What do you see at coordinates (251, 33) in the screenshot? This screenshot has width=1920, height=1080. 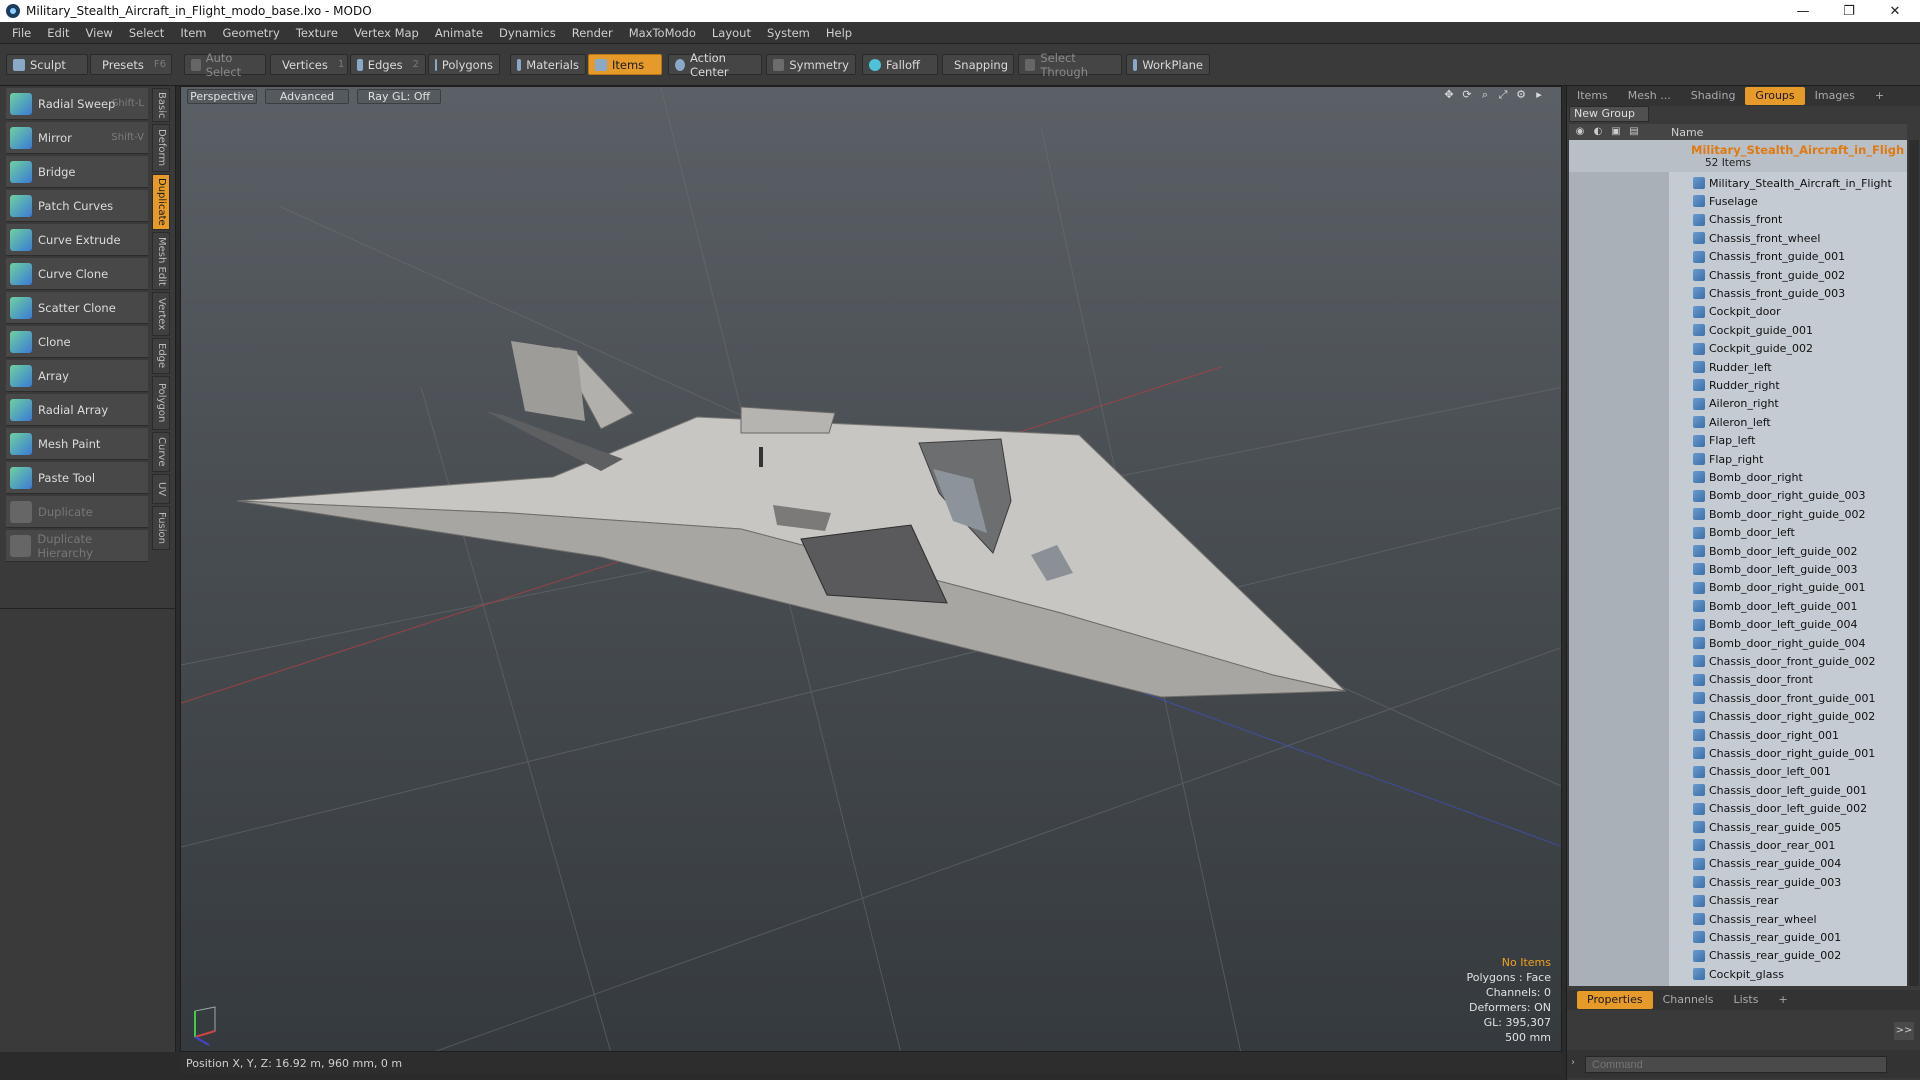 I see `menu-geometry: Geometry` at bounding box center [251, 33].